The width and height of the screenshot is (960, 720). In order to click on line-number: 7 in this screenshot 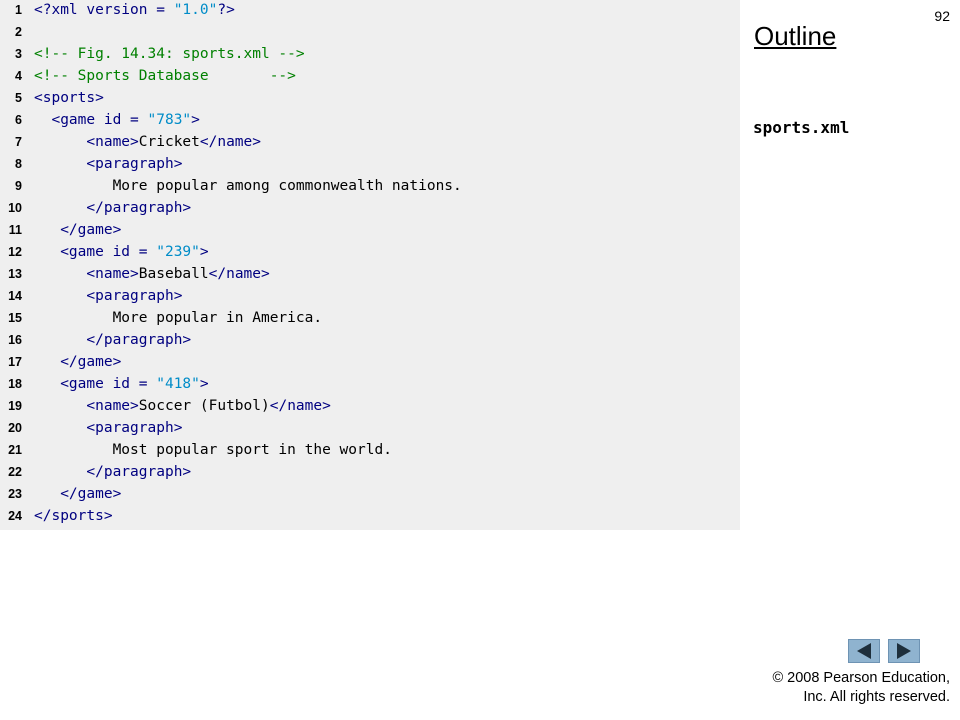, I will do `click(18, 142)`.